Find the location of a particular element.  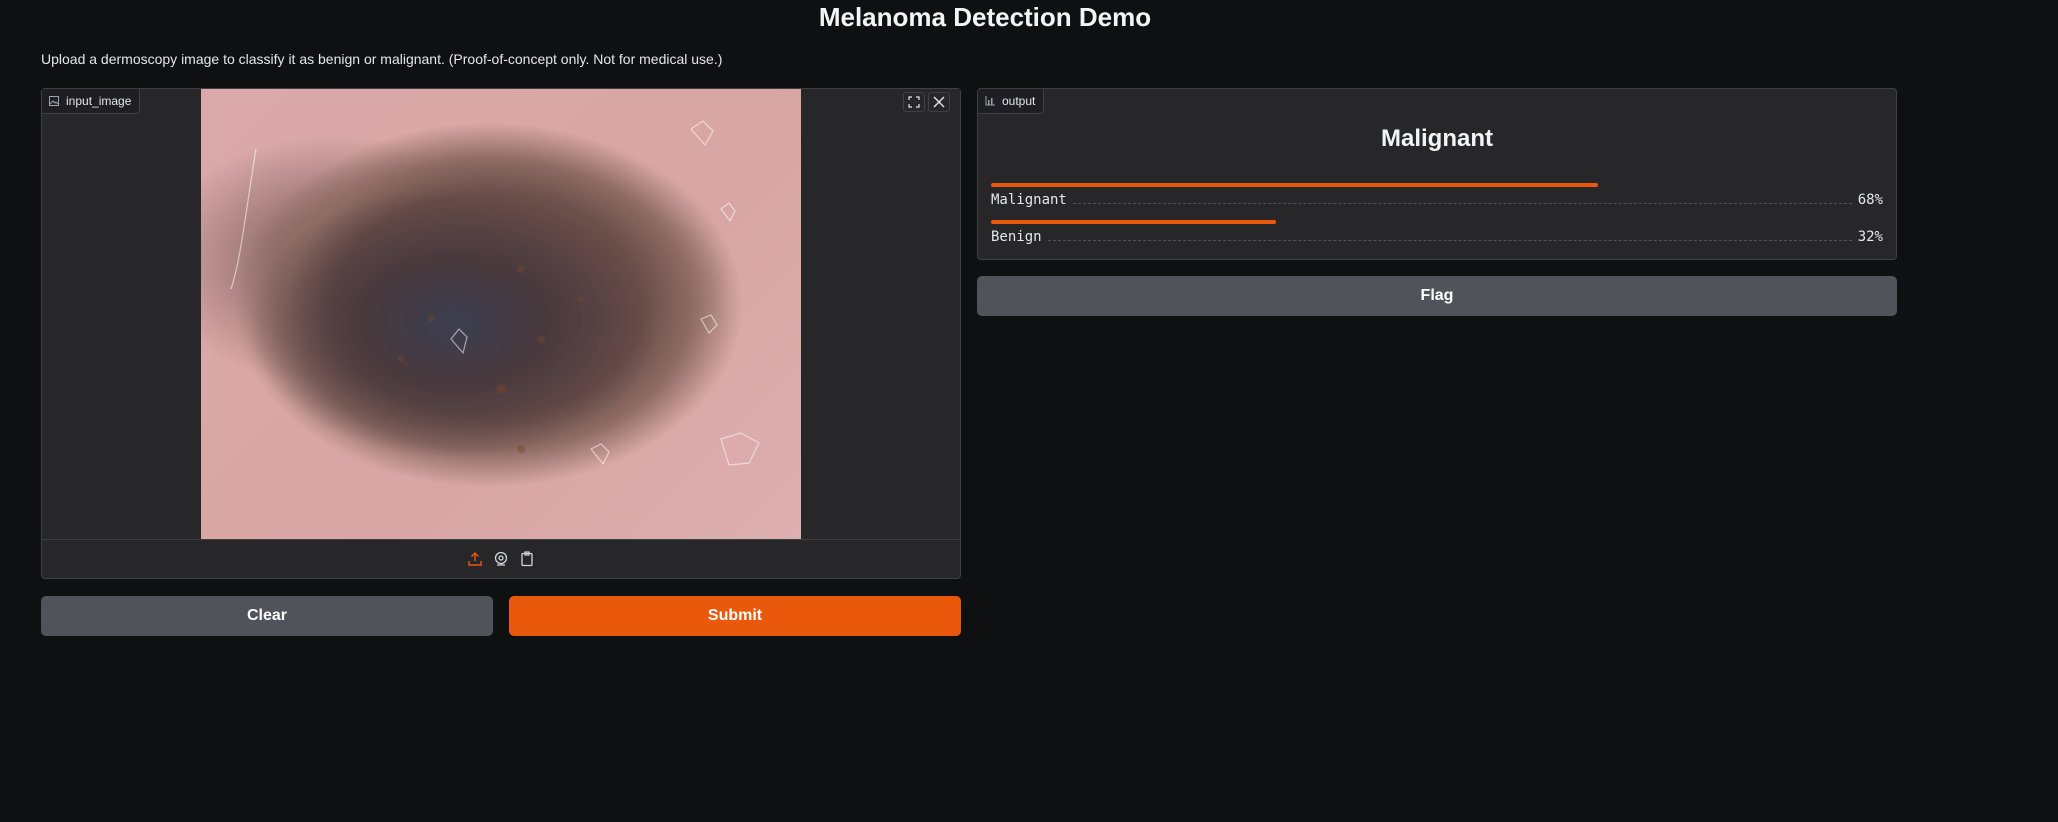

clipboard-source-button is located at coordinates (527, 559).